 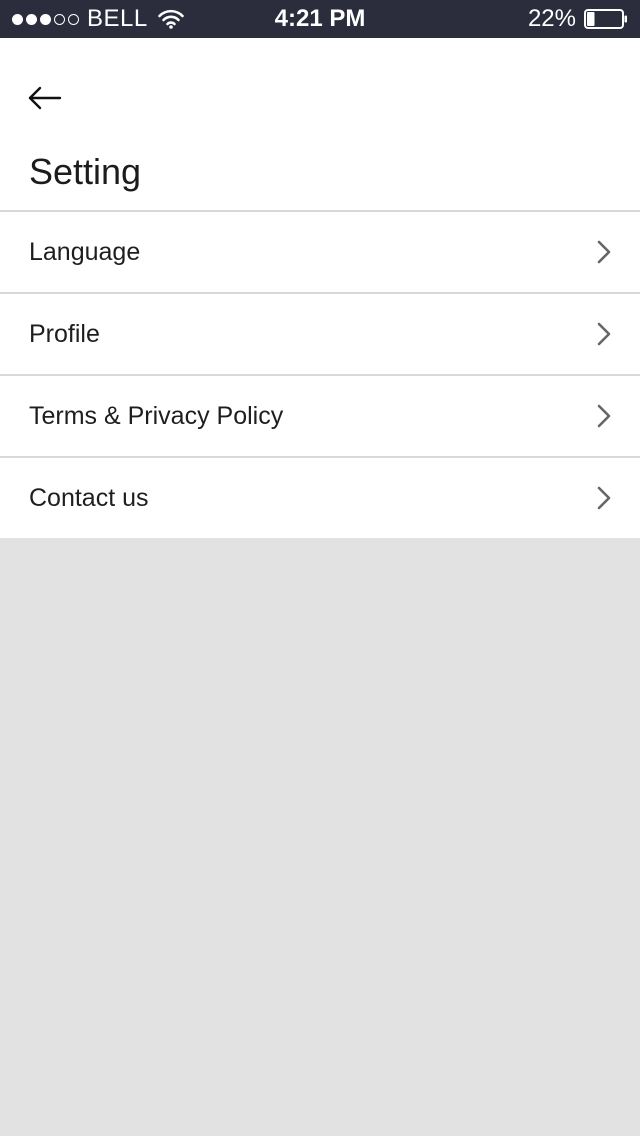 What do you see at coordinates (320, 19) in the screenshot?
I see `status-bar: BELL 4:21 PM 22%` at bounding box center [320, 19].